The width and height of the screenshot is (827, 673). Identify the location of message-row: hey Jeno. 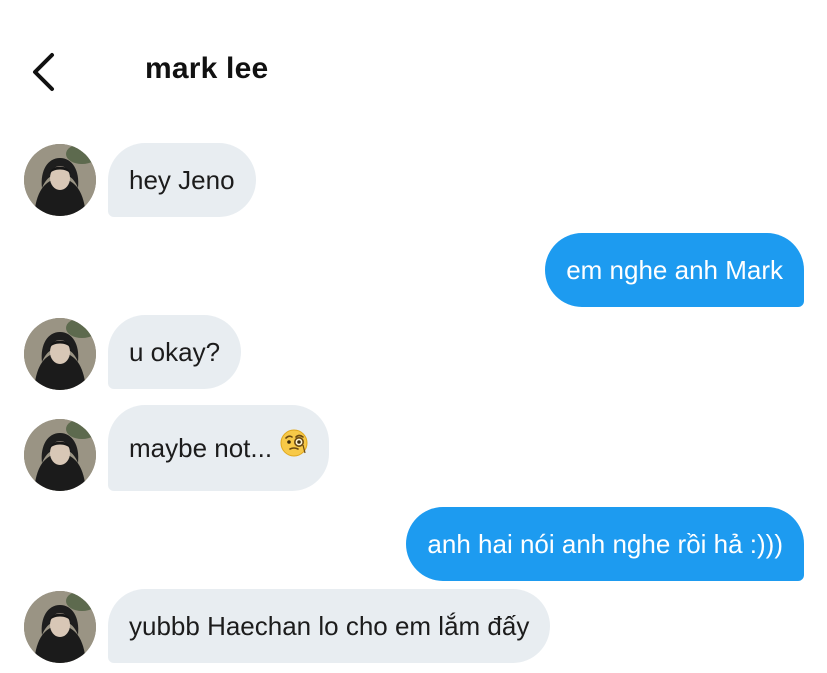
(413, 180).